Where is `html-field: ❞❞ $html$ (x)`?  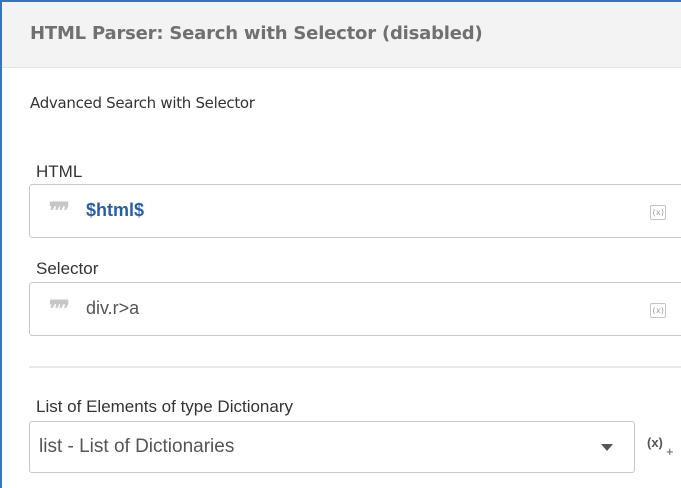 html-field: ❞❞ $html$ (x) is located at coordinates (355, 211).